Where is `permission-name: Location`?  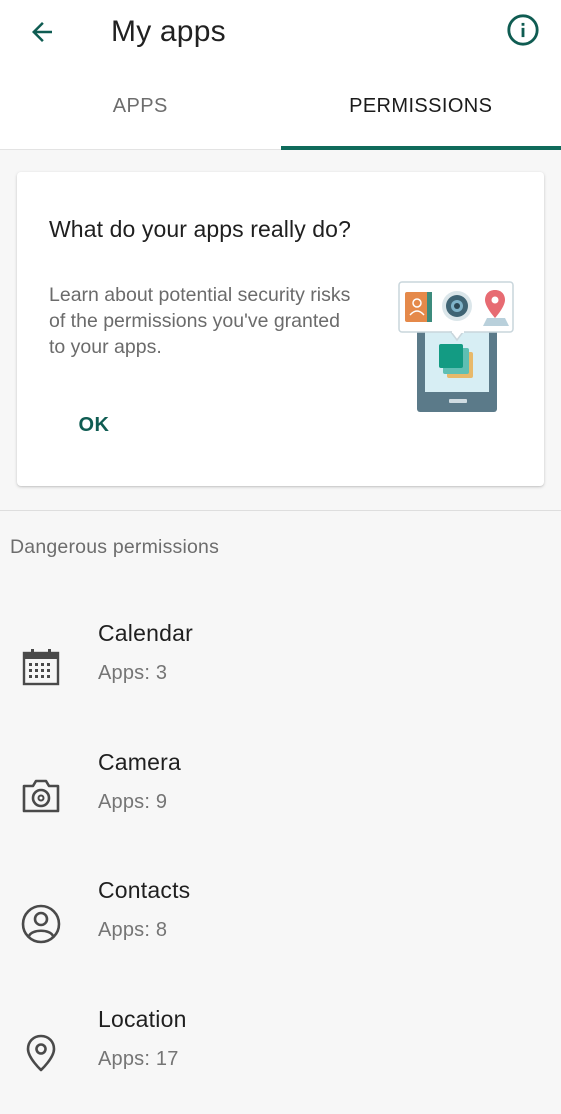
permission-name: Location is located at coordinates (142, 1019).